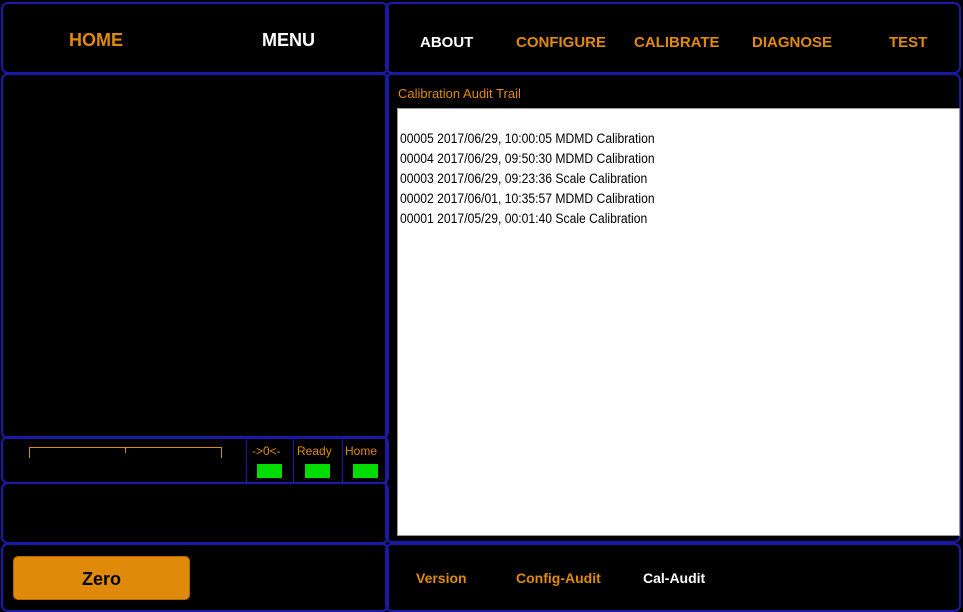 This screenshot has width=963, height=612. I want to click on menu-button: MENU, so click(288, 40).